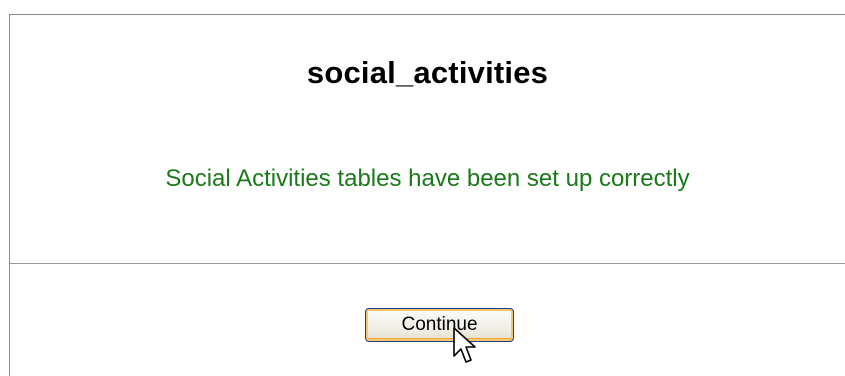  What do you see at coordinates (439, 325) in the screenshot?
I see `continue-button: Continue` at bounding box center [439, 325].